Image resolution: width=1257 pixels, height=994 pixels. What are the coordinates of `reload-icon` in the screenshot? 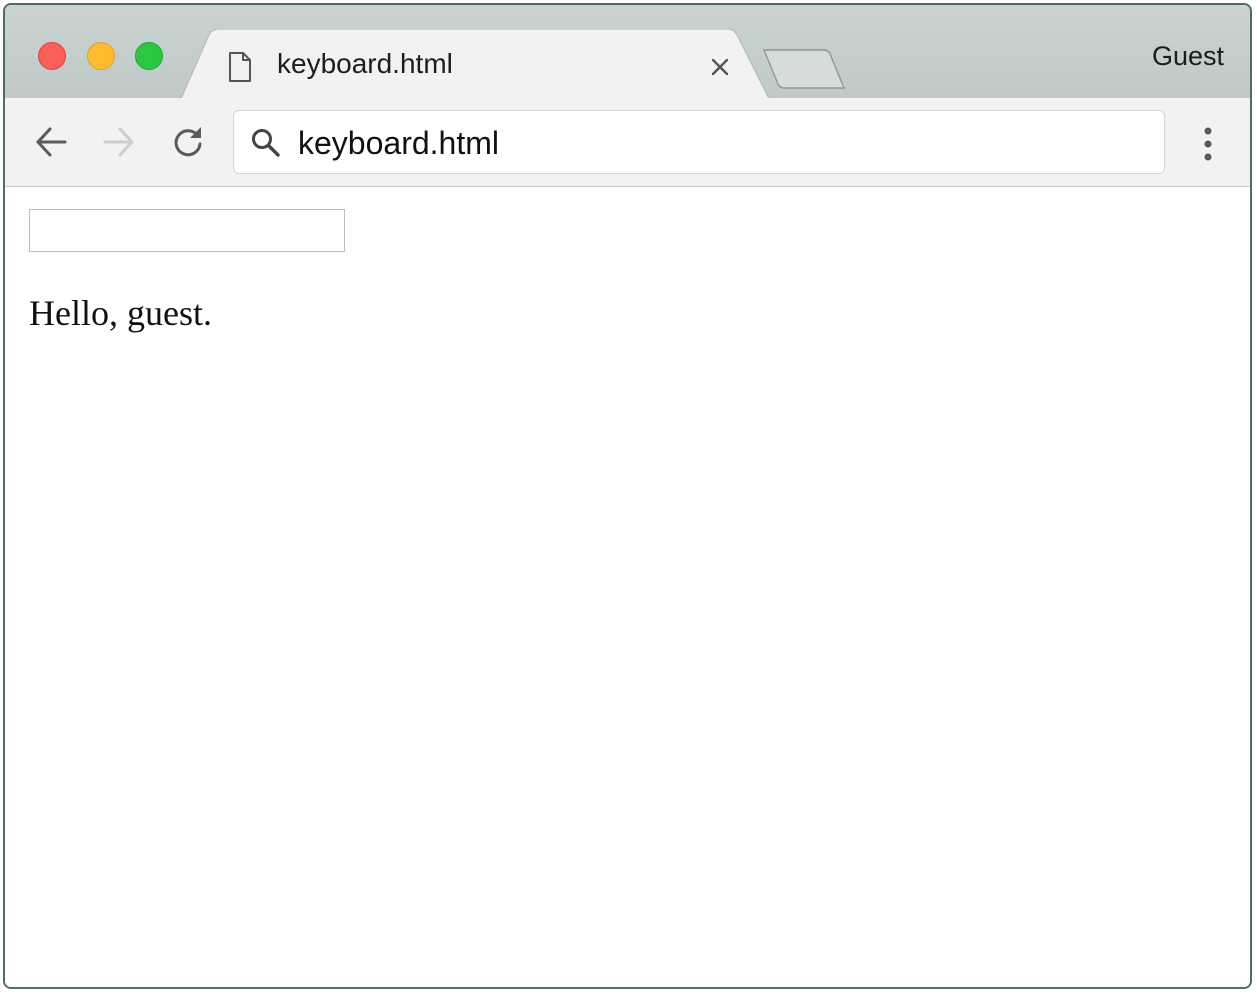 It's located at (188, 142).